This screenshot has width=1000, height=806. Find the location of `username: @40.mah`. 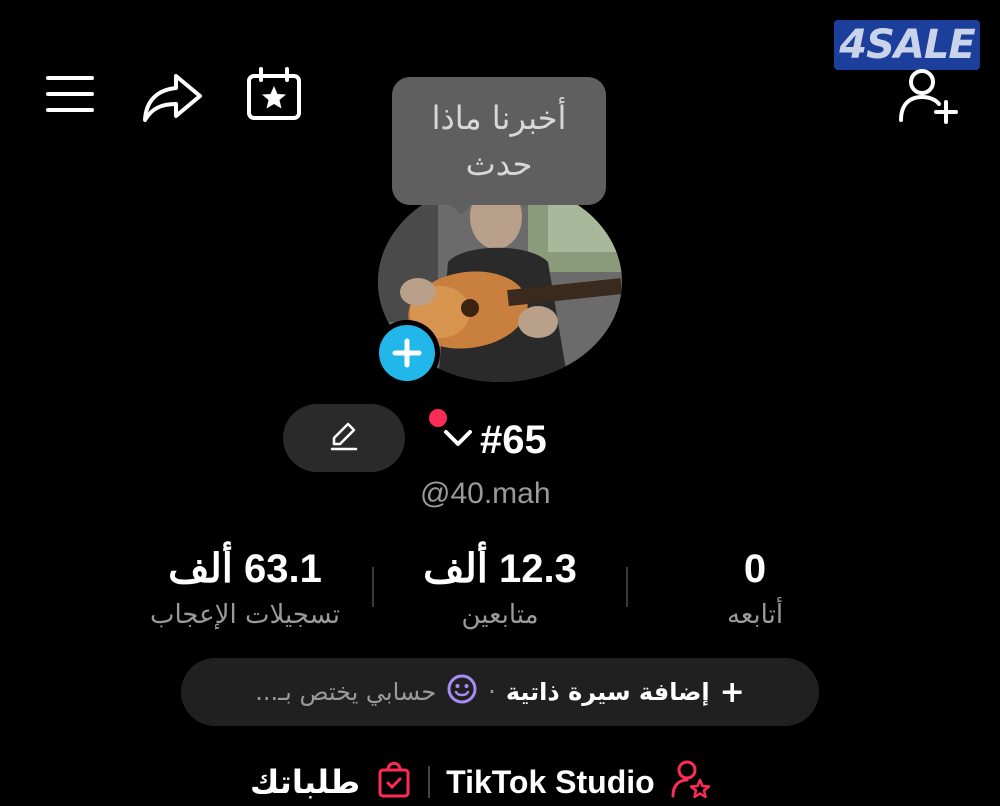

username: @40.mah is located at coordinates (485, 493).